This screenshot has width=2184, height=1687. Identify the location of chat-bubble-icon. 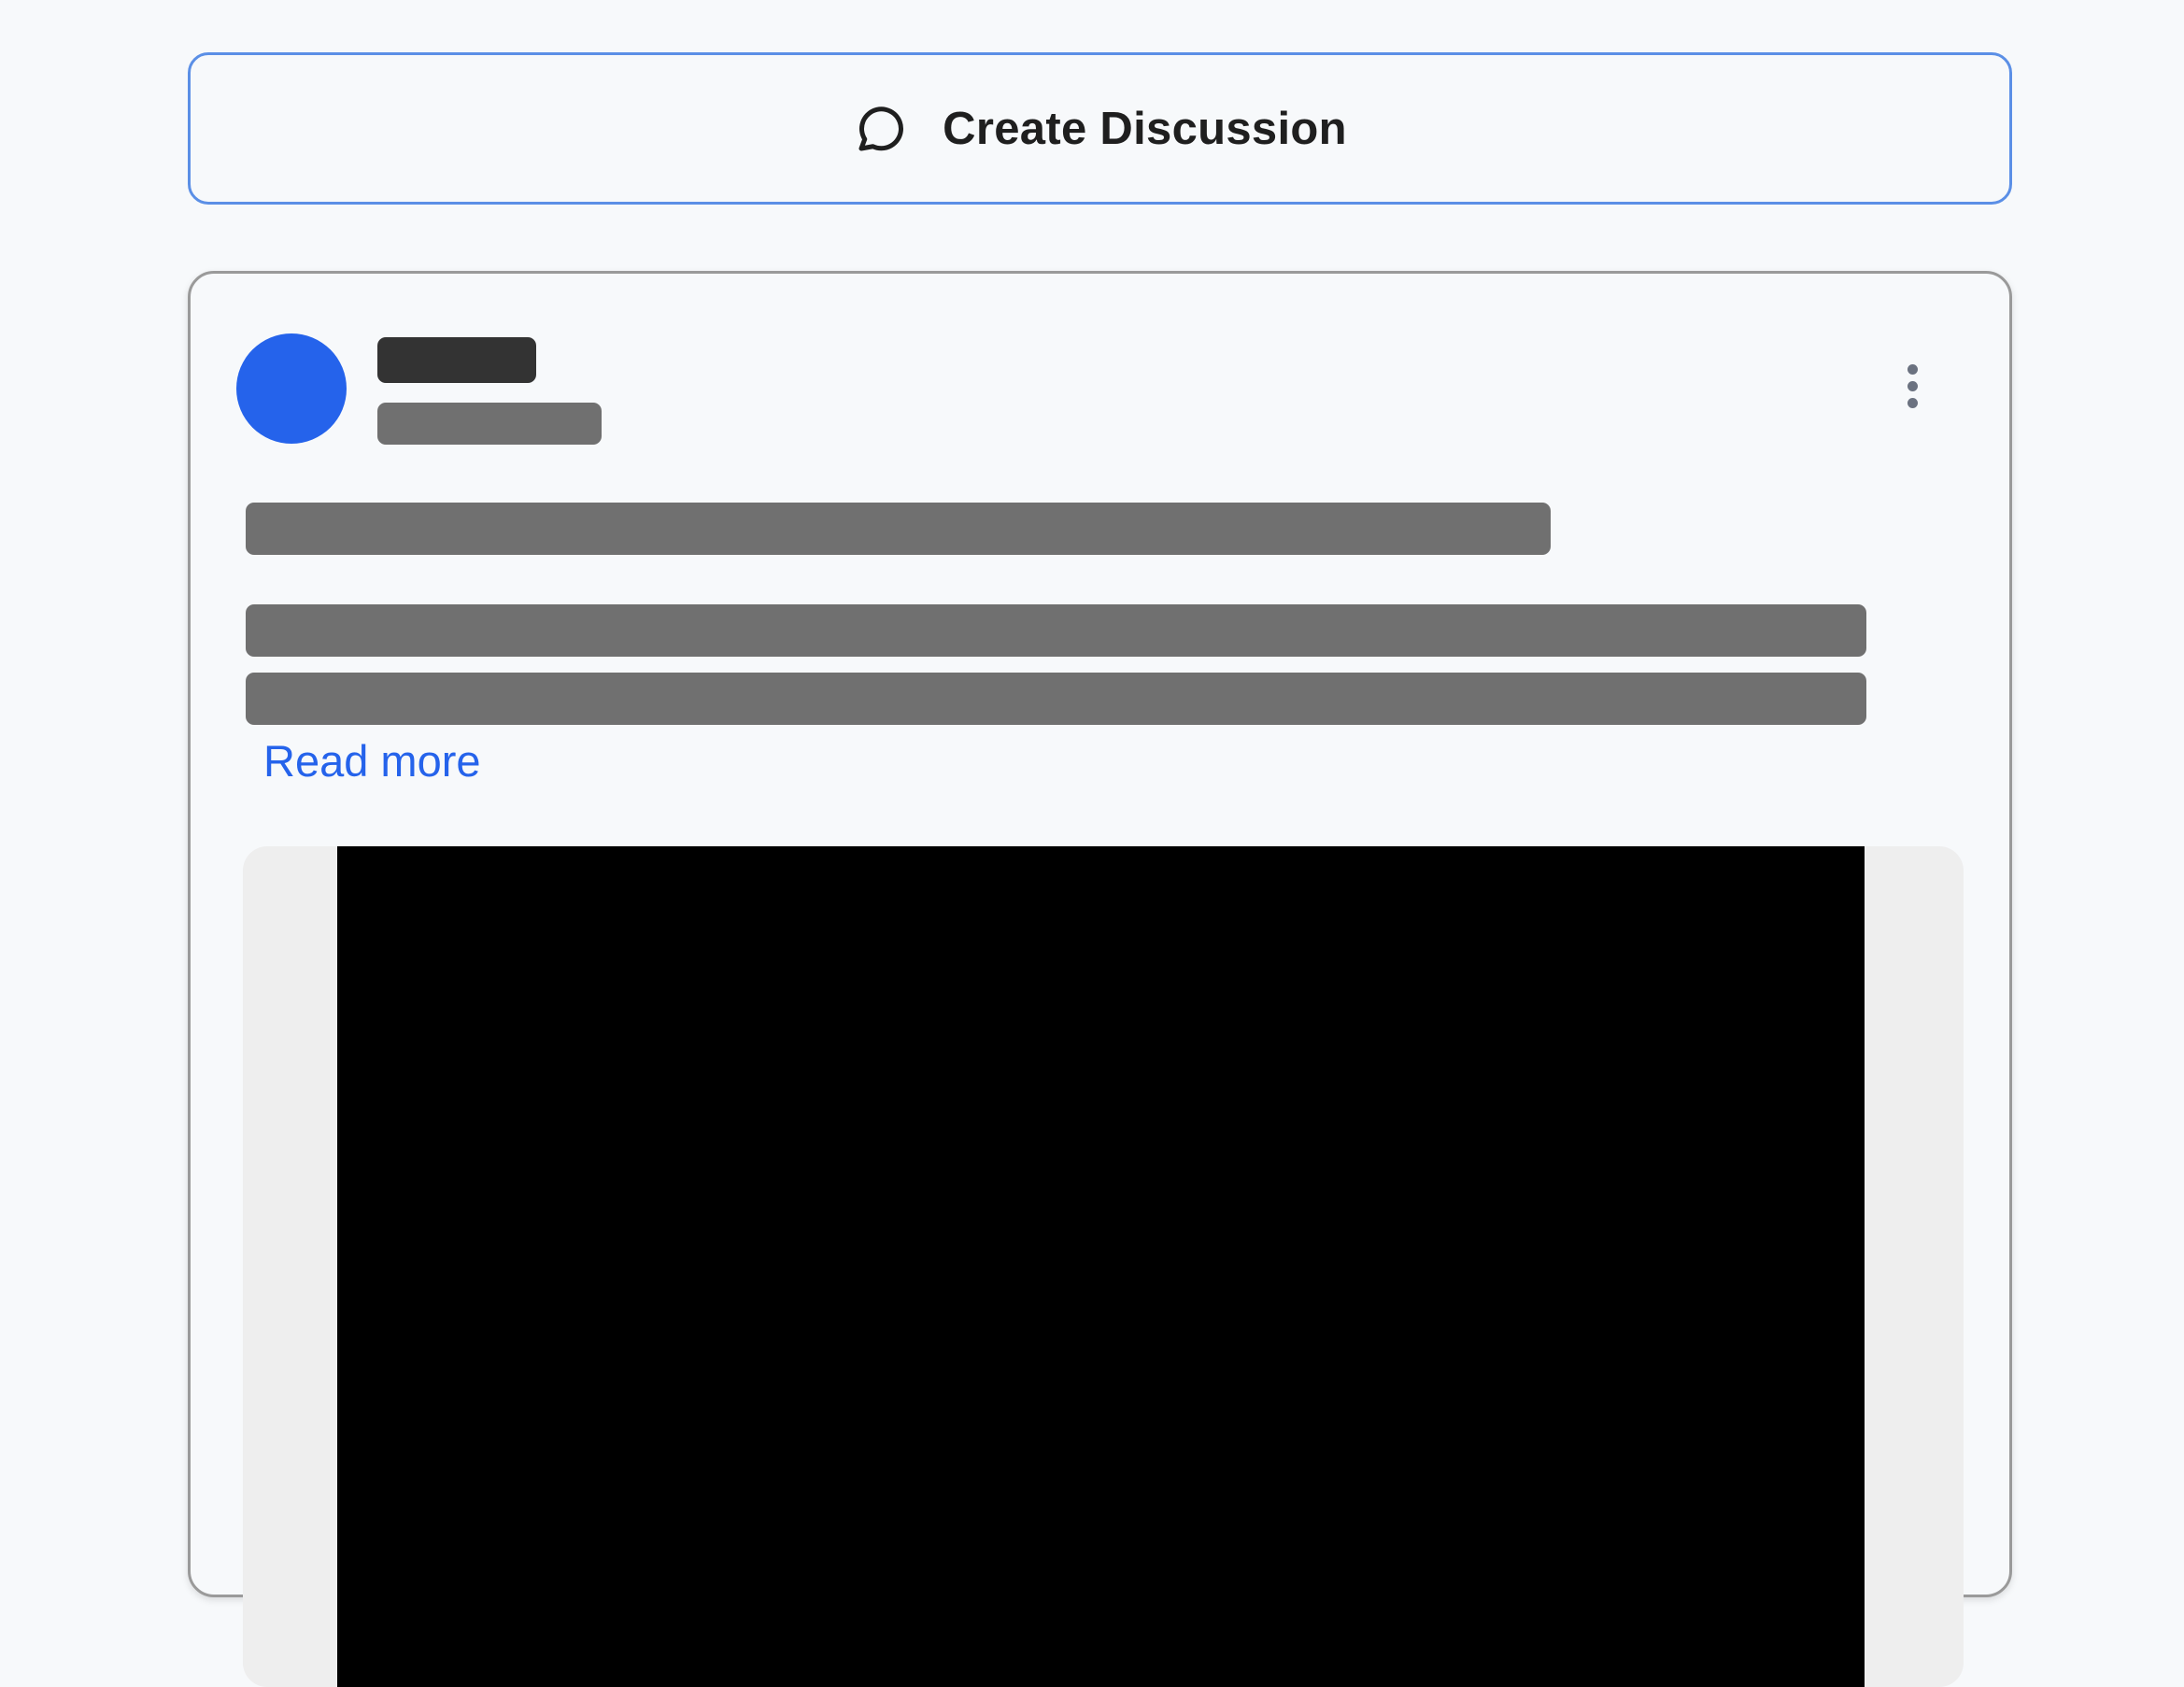
(881, 129).